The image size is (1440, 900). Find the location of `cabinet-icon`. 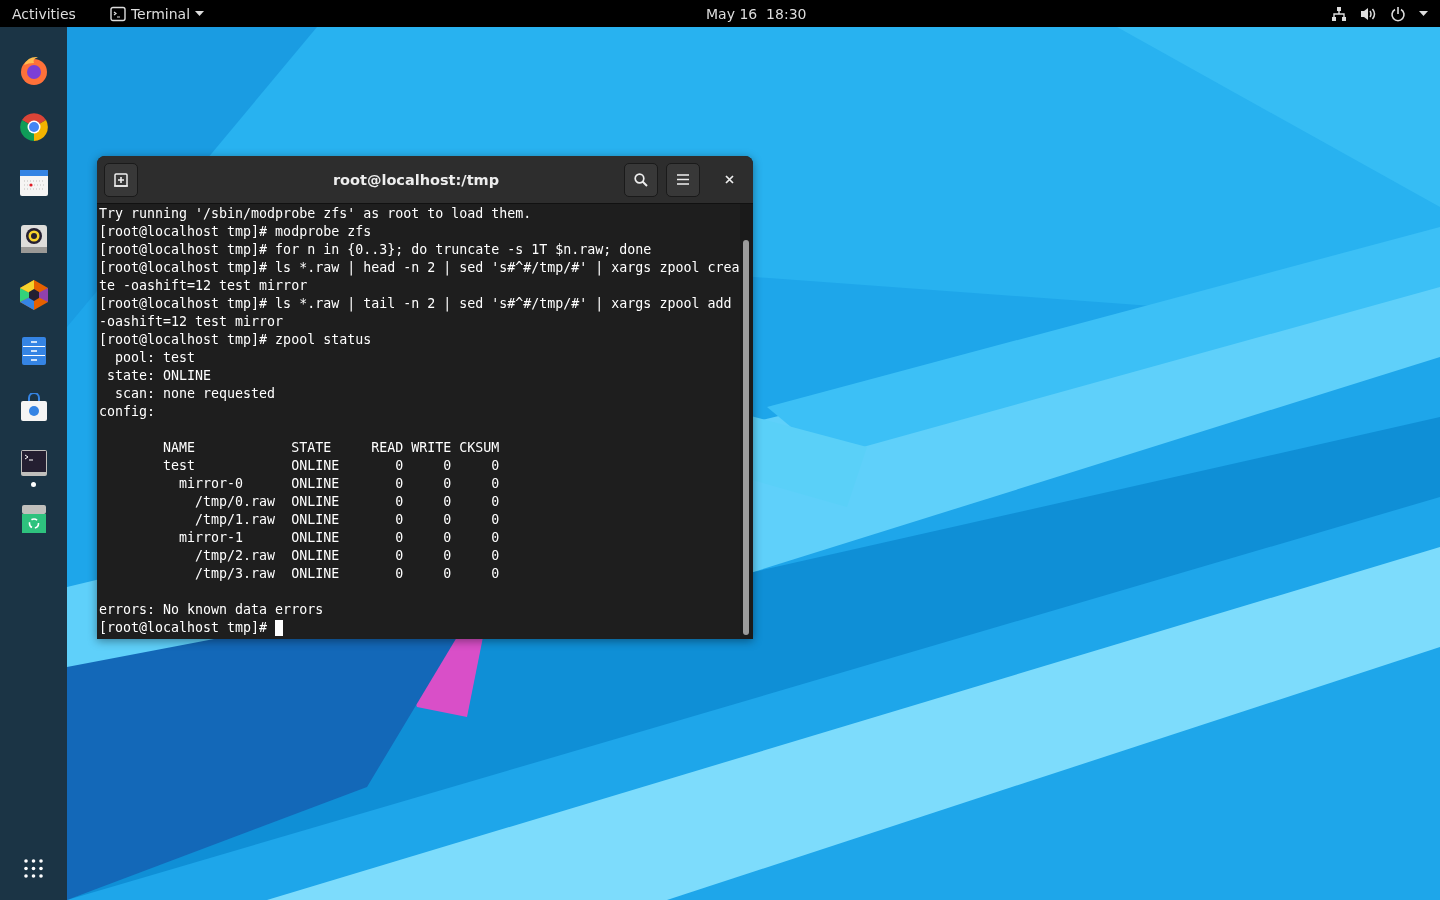

cabinet-icon is located at coordinates (33, 351).